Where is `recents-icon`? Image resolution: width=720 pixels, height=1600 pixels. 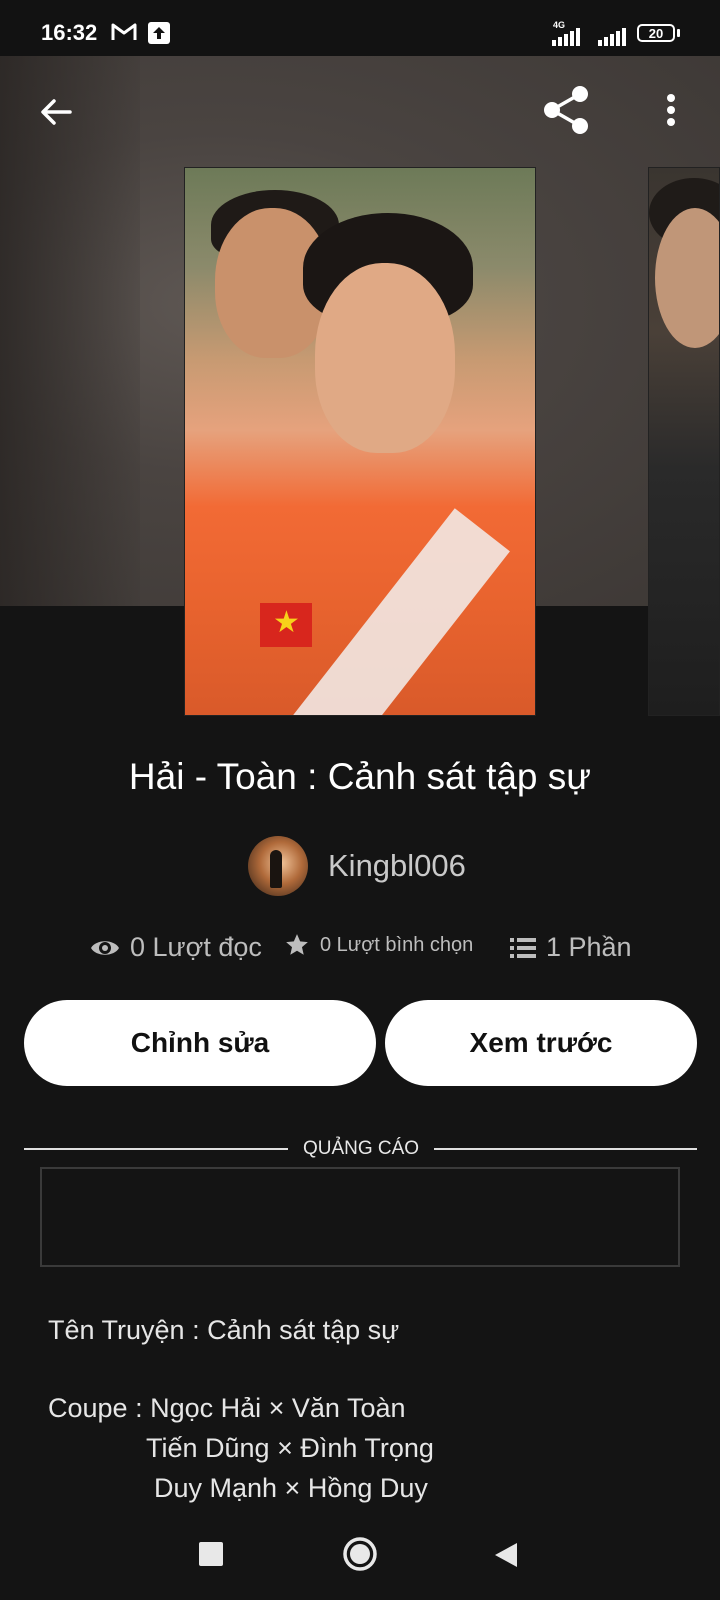
recents-icon is located at coordinates (211, 1554).